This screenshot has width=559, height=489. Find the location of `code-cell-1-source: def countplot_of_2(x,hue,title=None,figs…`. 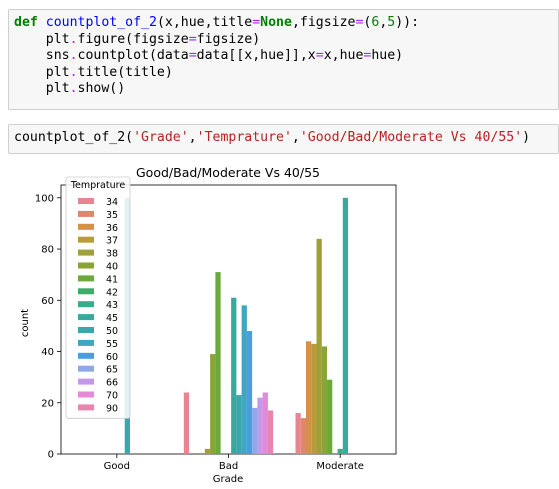

code-cell-1-source: def countplot_of_2(x,hue,title=None,figs… is located at coordinates (216, 56).